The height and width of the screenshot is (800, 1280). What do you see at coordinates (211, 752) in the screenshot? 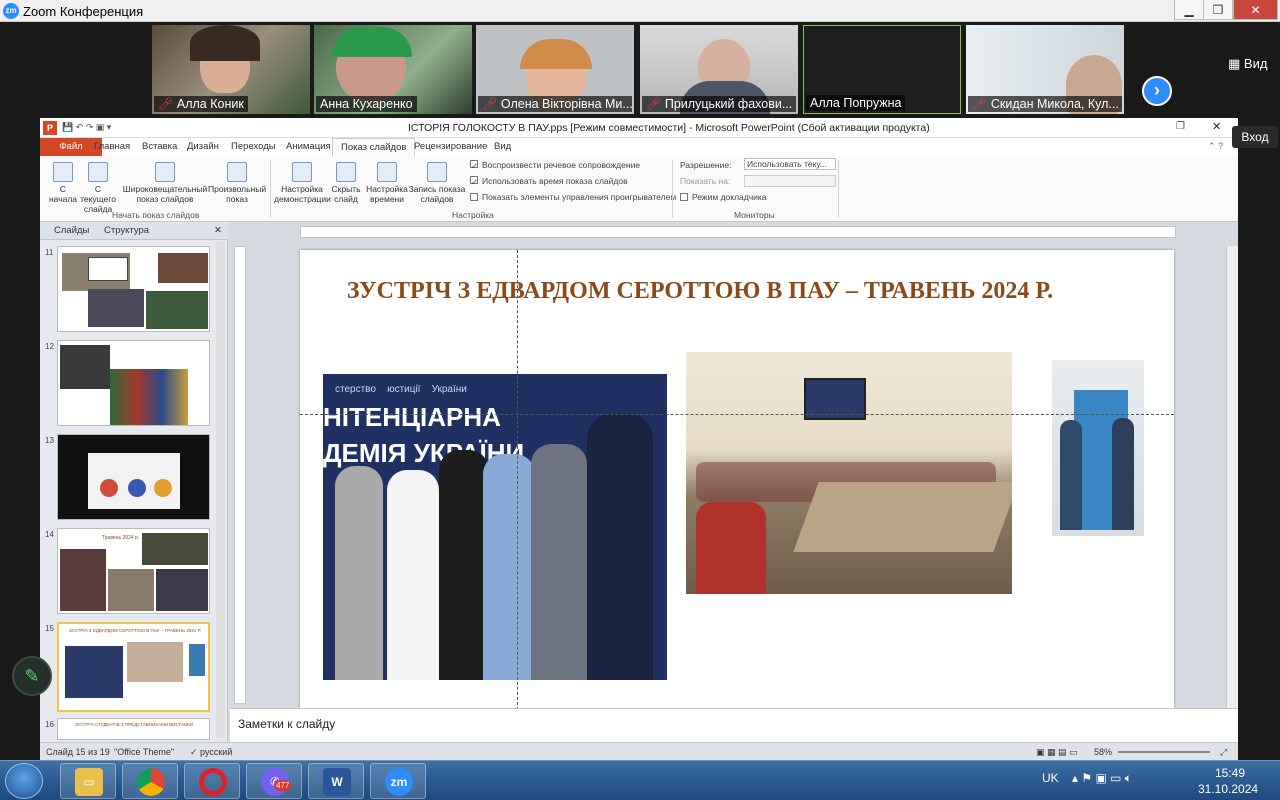
I see `language-indicator: ✓ русский` at bounding box center [211, 752].